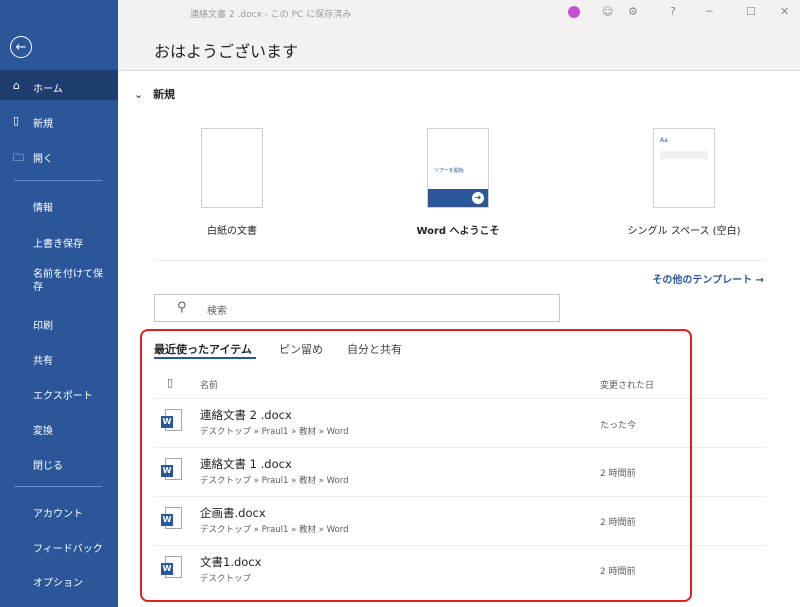  Describe the element at coordinates (182, 307) in the screenshot. I see `search-icon: ⚲` at that location.